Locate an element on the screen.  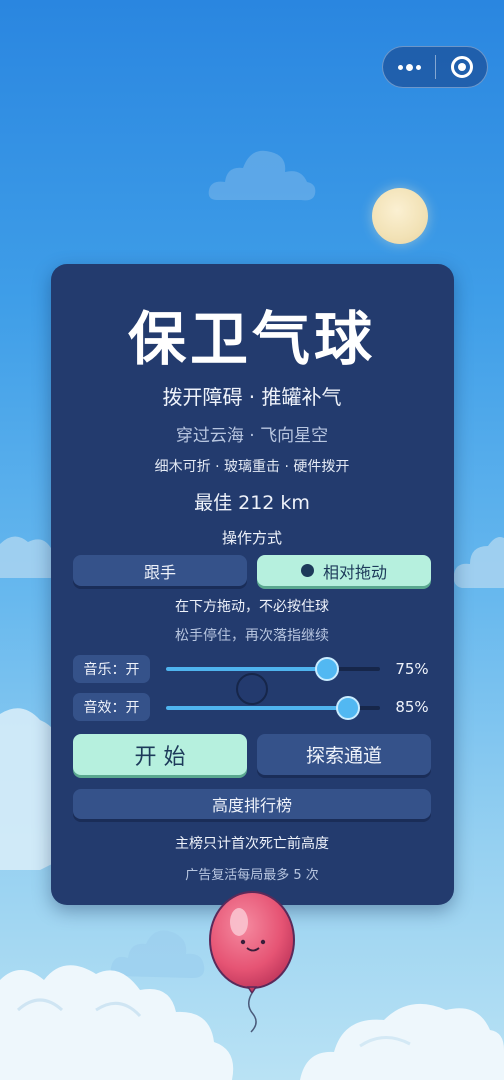
sfx-toggle: 音效：开 is located at coordinates (111, 707).